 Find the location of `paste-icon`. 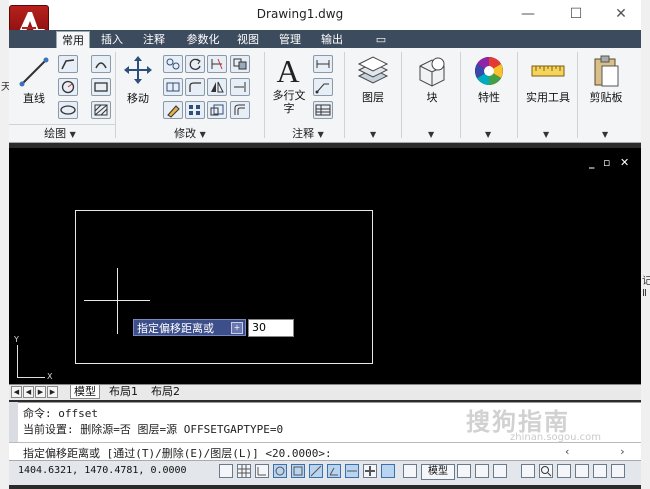

paste-icon is located at coordinates (606, 71).